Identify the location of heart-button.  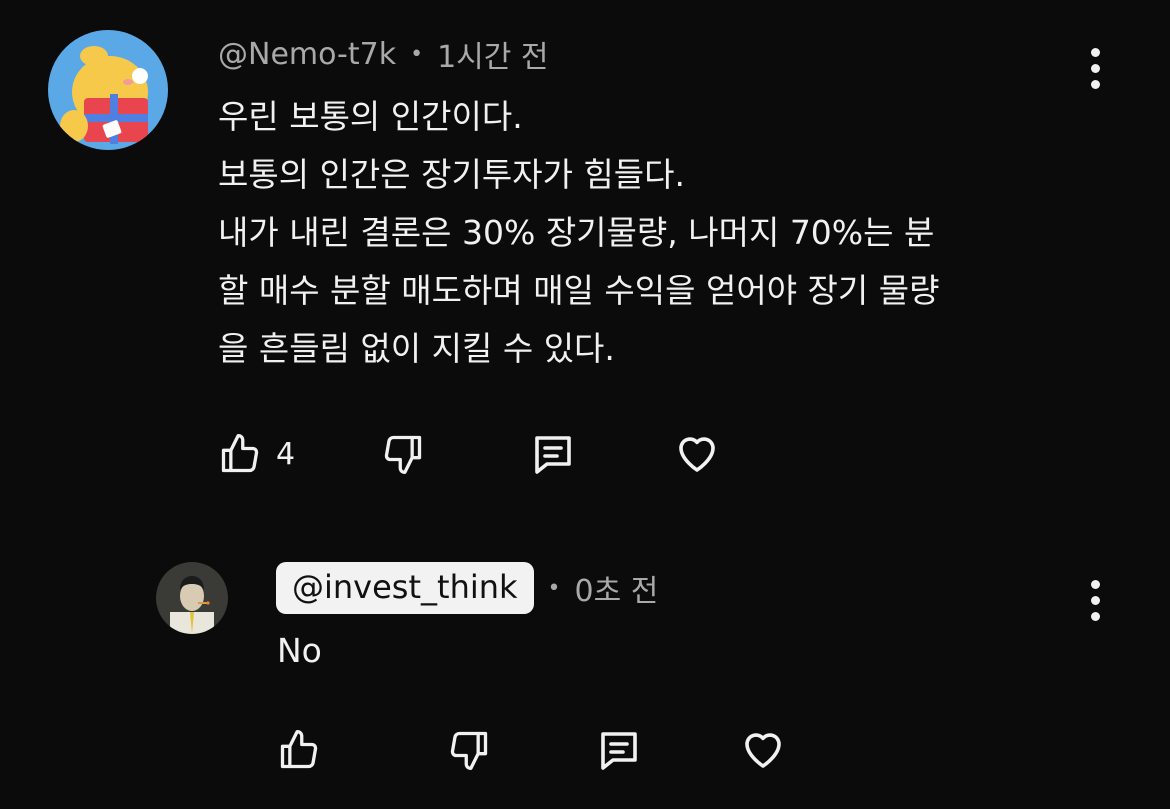
(697, 454).